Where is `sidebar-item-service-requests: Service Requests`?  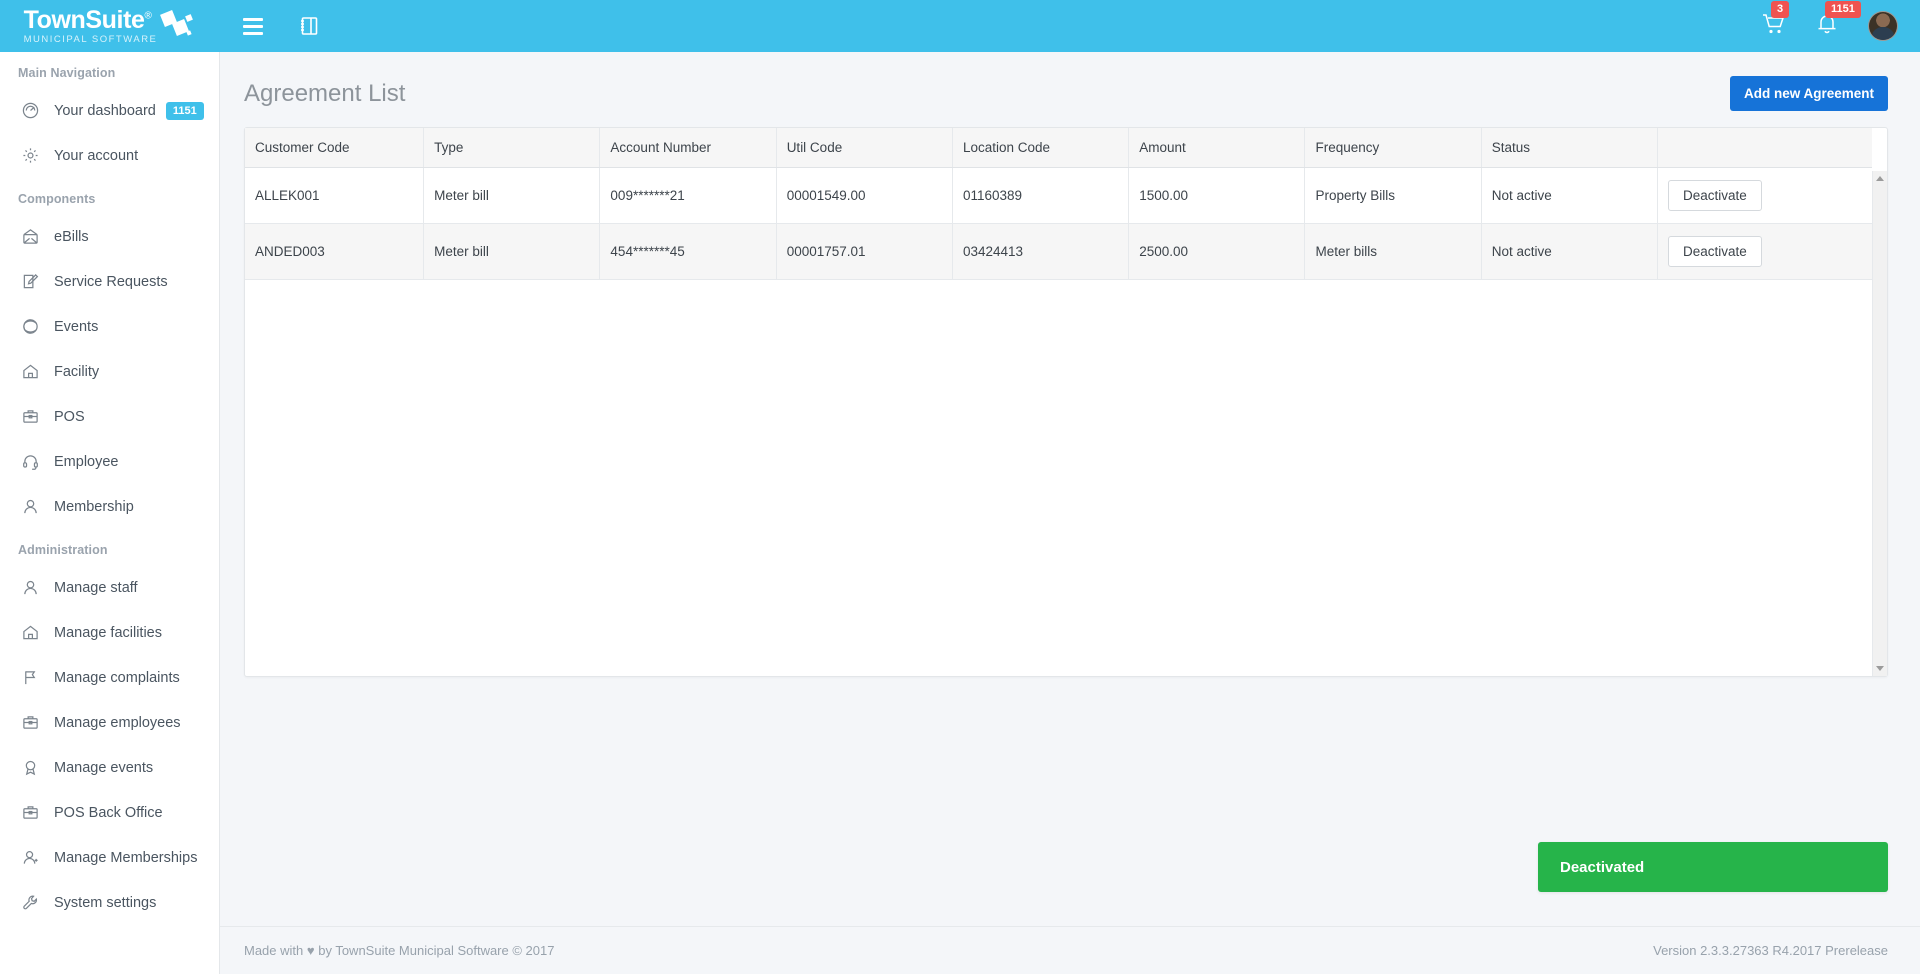 sidebar-item-service-requests: Service Requests is located at coordinates (109, 281).